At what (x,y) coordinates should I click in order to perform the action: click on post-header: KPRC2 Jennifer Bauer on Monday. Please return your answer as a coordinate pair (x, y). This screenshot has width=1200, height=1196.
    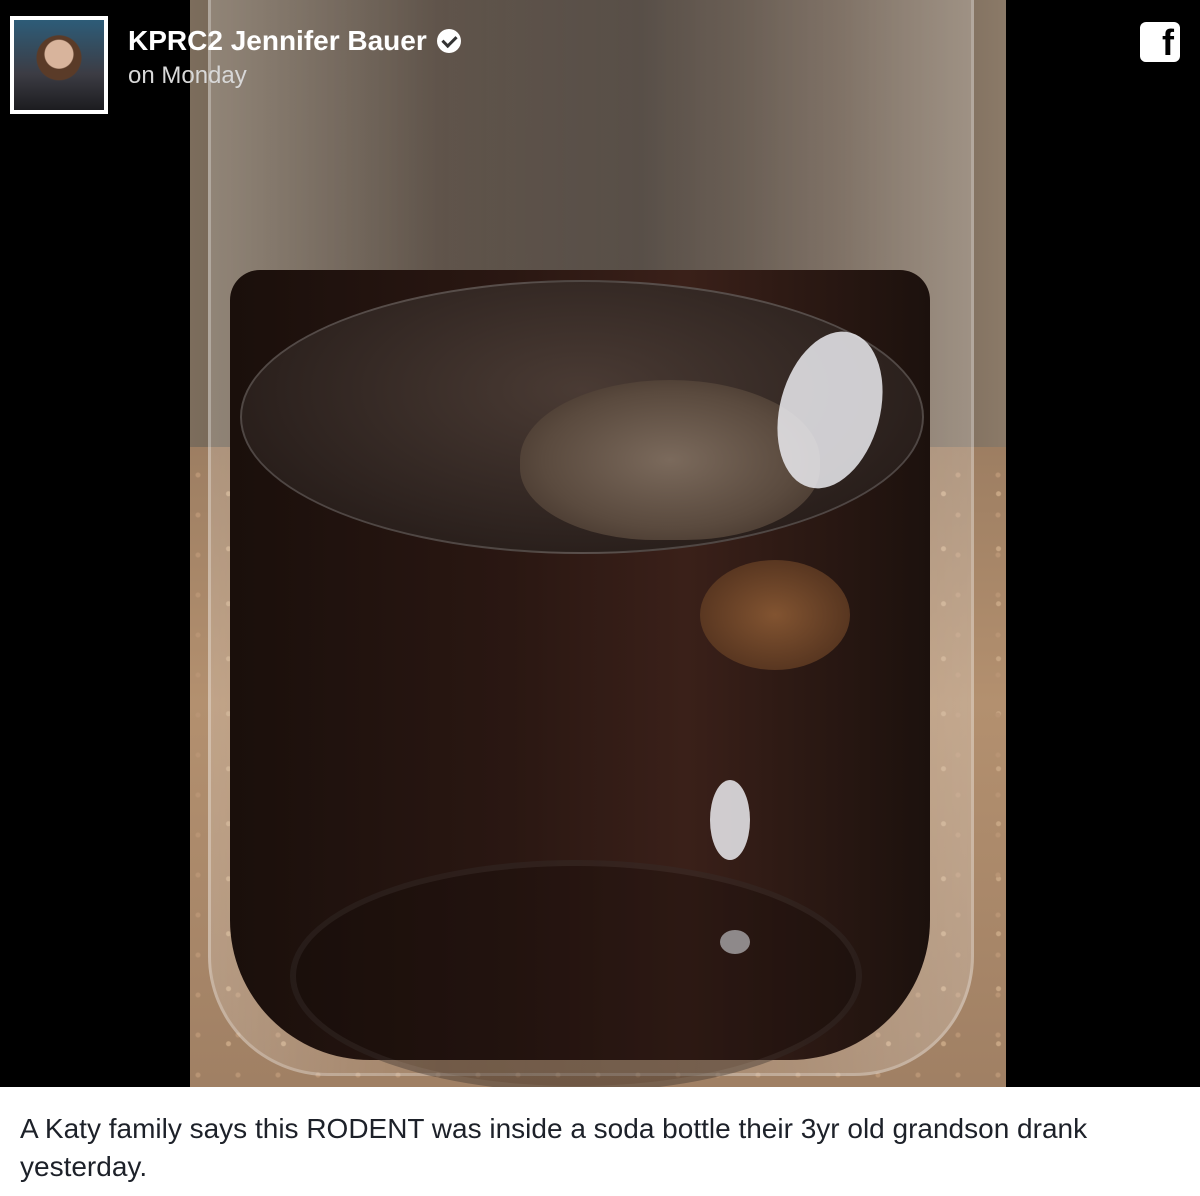
    Looking at the image, I should click on (235, 66).